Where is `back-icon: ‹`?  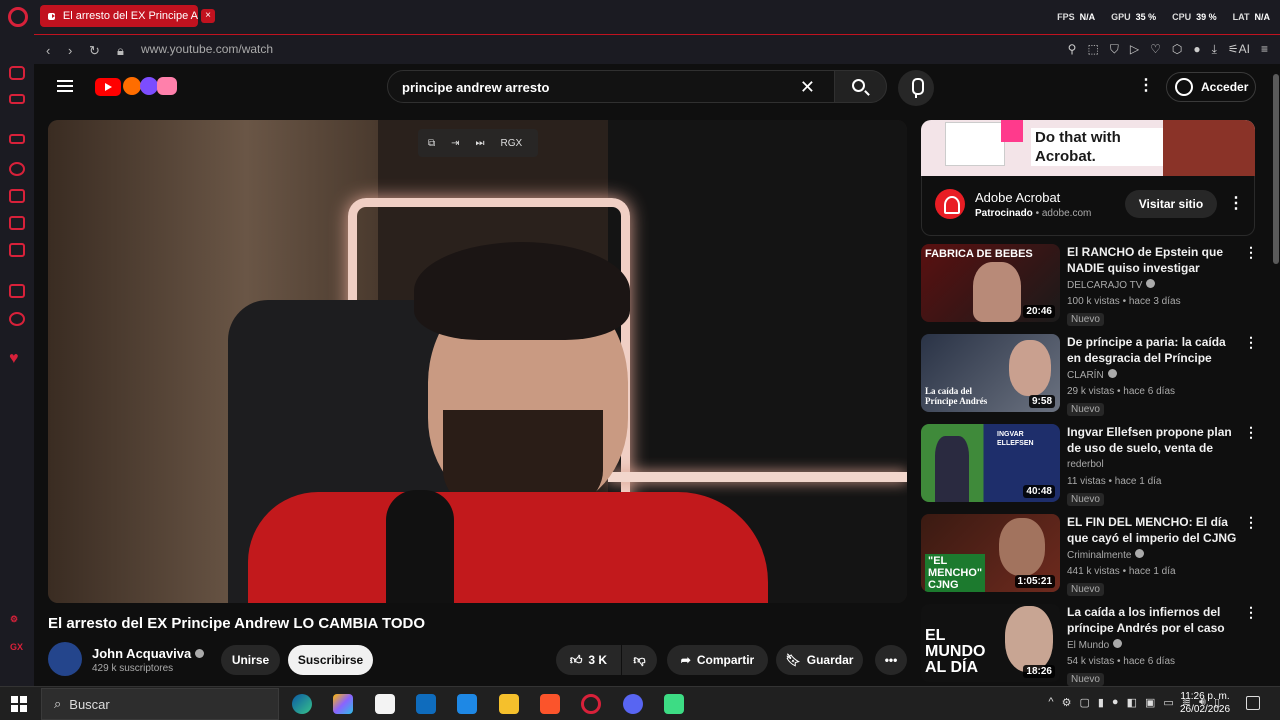 back-icon: ‹ is located at coordinates (48, 50).